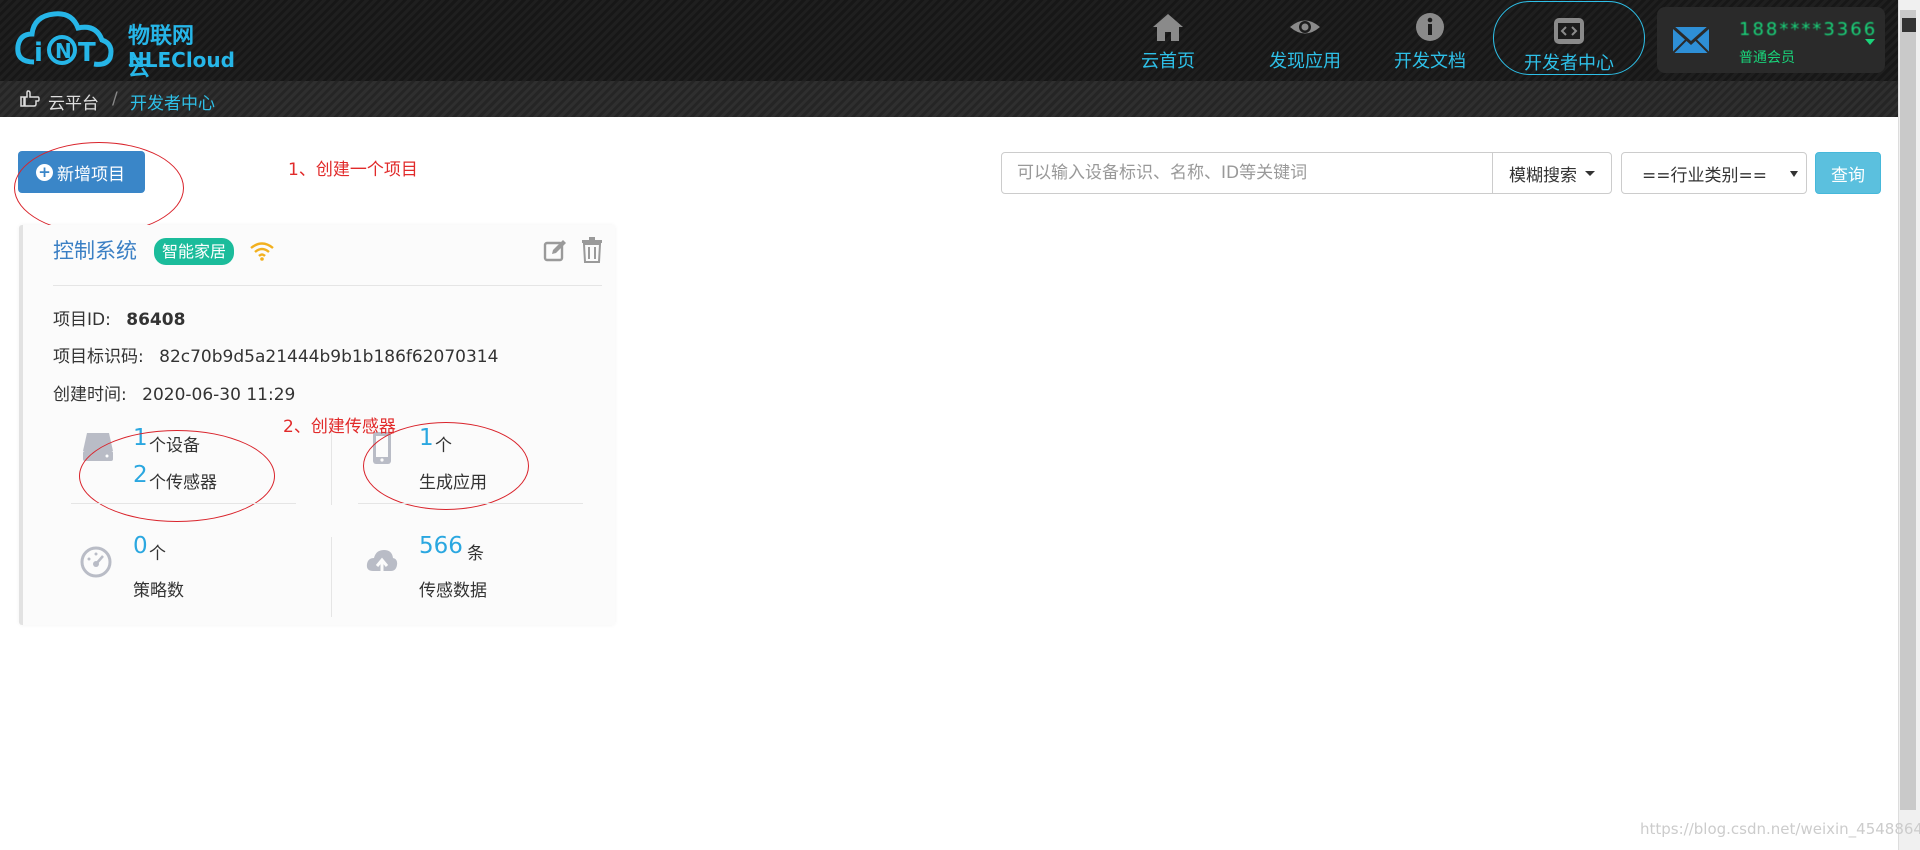  I want to click on project-tag: 智能家居, so click(194, 251).